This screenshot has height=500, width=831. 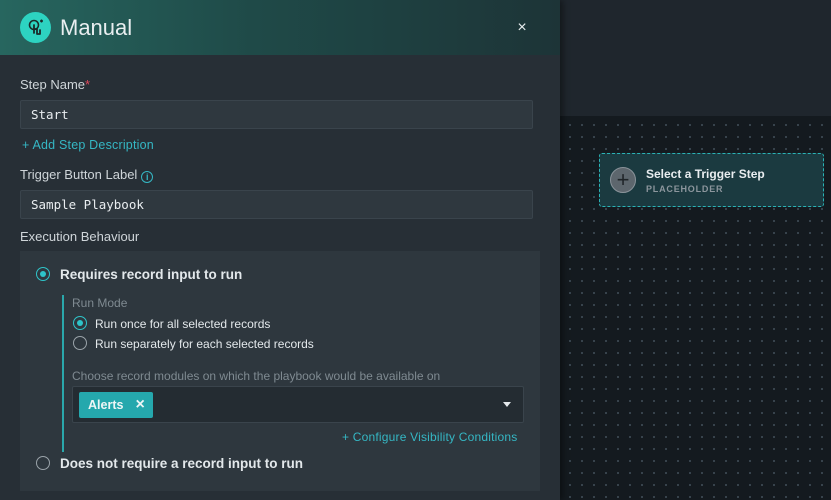 What do you see at coordinates (705, 173) in the screenshot?
I see `trigger-card-title: Select a Trigger Step` at bounding box center [705, 173].